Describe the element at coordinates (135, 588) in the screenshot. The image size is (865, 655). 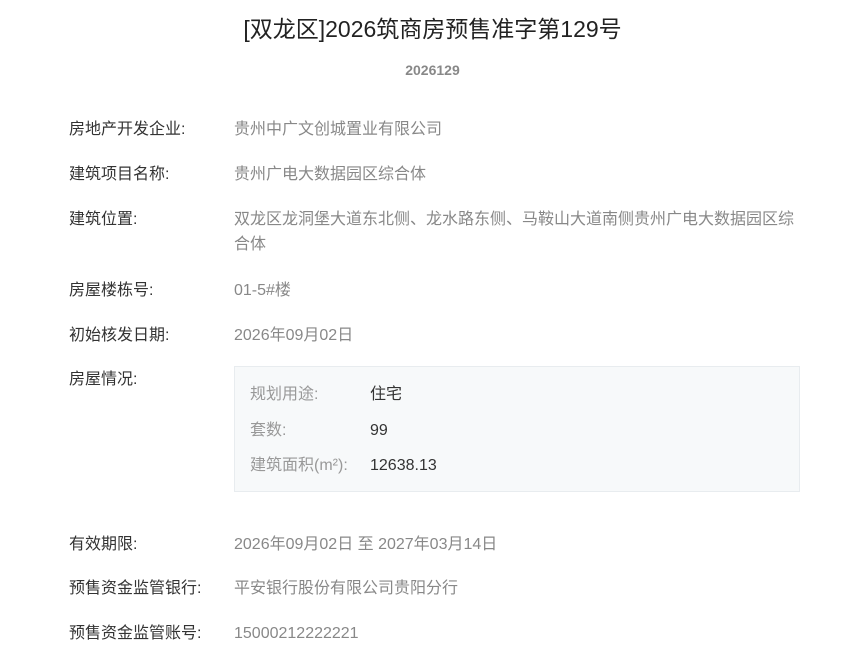
I see `bank-label: 预售资金监管银行:` at that location.